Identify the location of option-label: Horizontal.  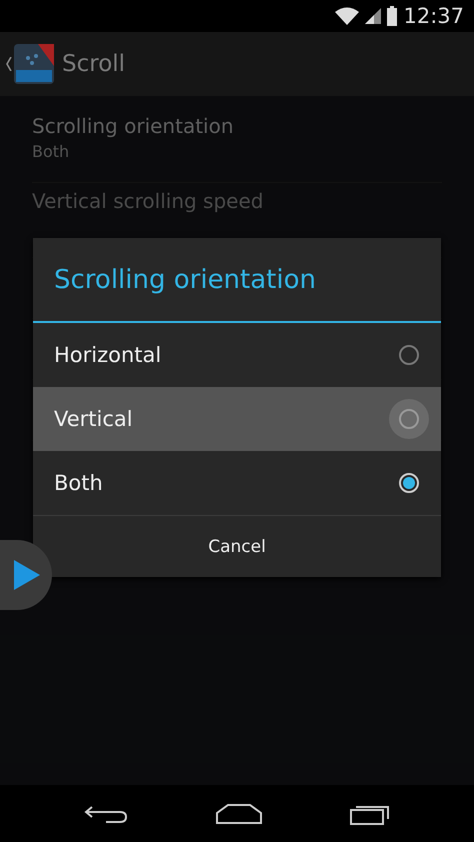
(108, 355).